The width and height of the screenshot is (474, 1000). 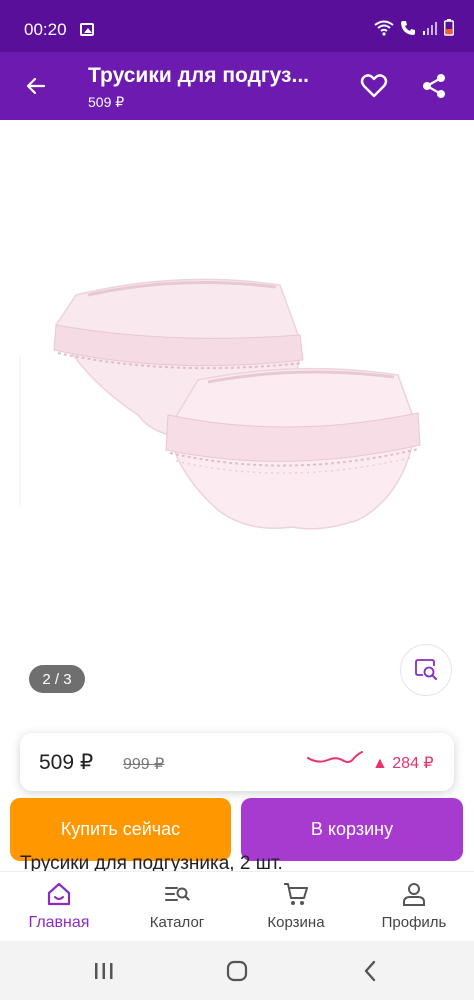 What do you see at coordinates (59, 894) in the screenshot?
I see `home-icon` at bounding box center [59, 894].